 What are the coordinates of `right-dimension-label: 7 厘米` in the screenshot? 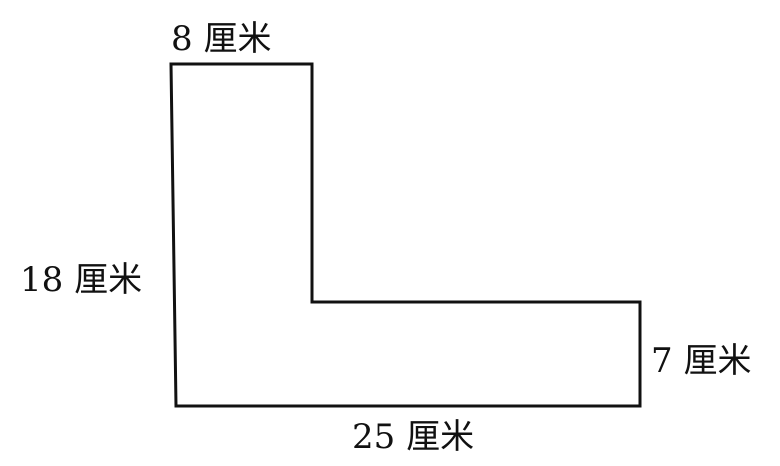 It's located at (701, 361).